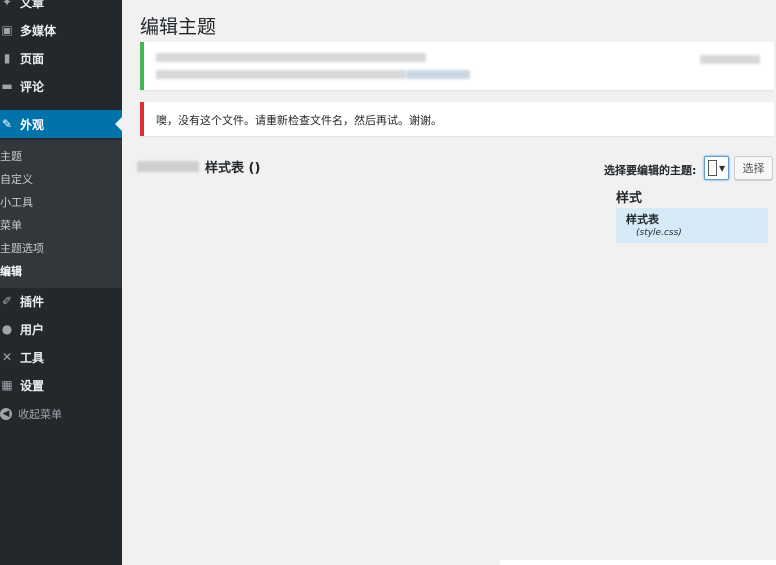  Describe the element at coordinates (61, 357) in the screenshot. I see `sidebar-item-tools: ✕ 工具` at that location.